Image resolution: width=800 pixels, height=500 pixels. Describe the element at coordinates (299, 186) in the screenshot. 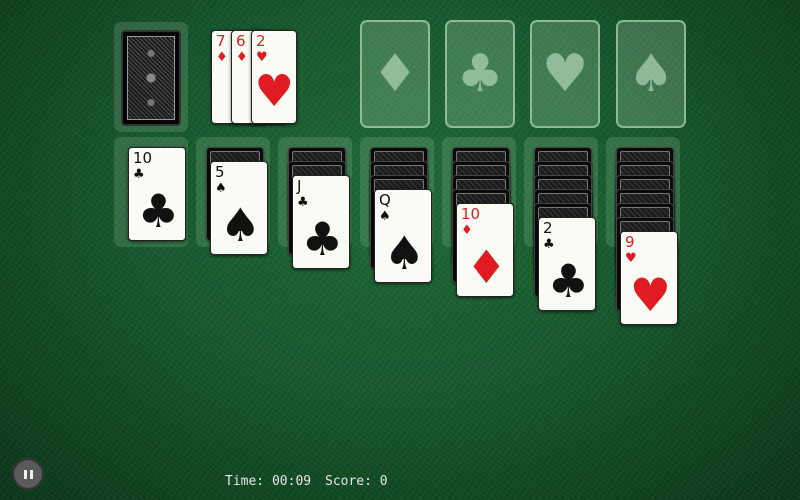

I see `card-rank: J` at that location.